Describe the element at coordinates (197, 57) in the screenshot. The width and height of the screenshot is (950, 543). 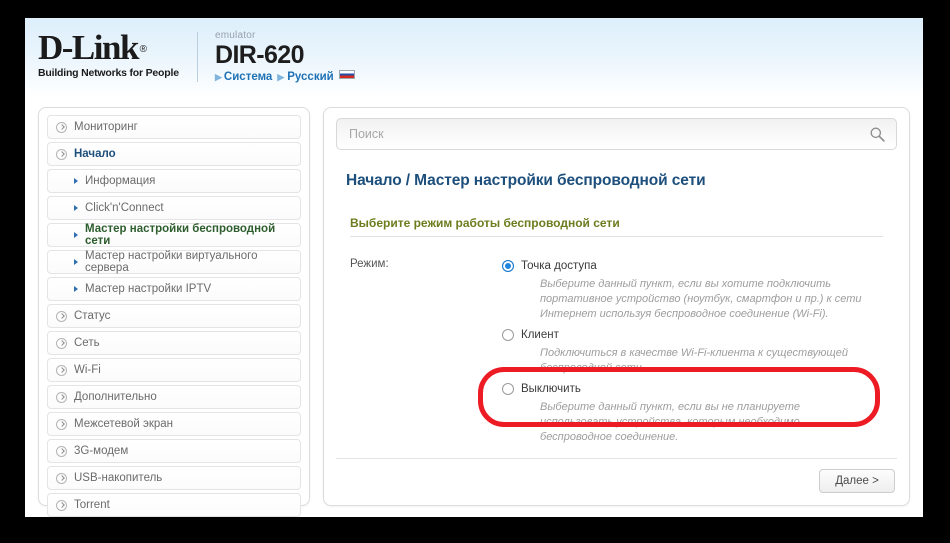
I see `header-divider` at that location.